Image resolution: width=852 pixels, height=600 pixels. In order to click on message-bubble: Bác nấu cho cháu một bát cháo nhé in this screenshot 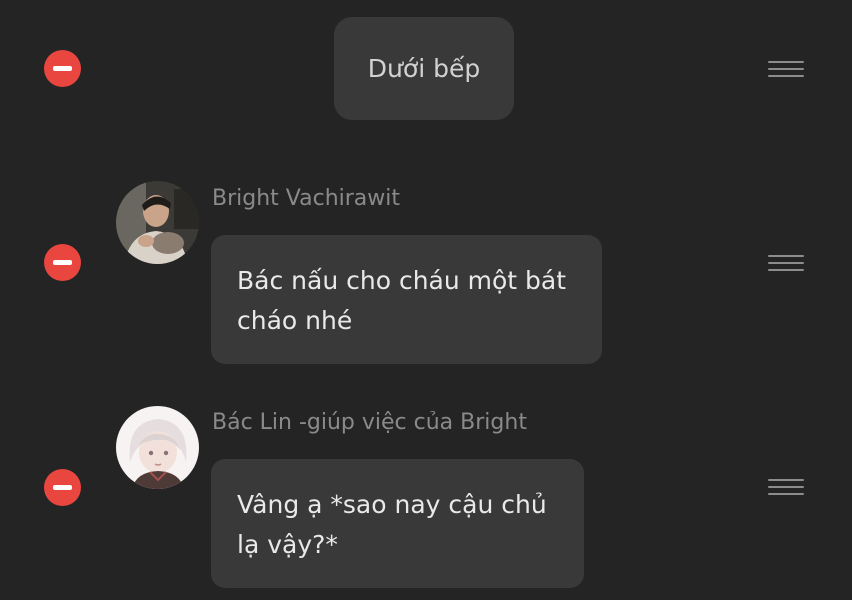, I will do `click(406, 299)`.